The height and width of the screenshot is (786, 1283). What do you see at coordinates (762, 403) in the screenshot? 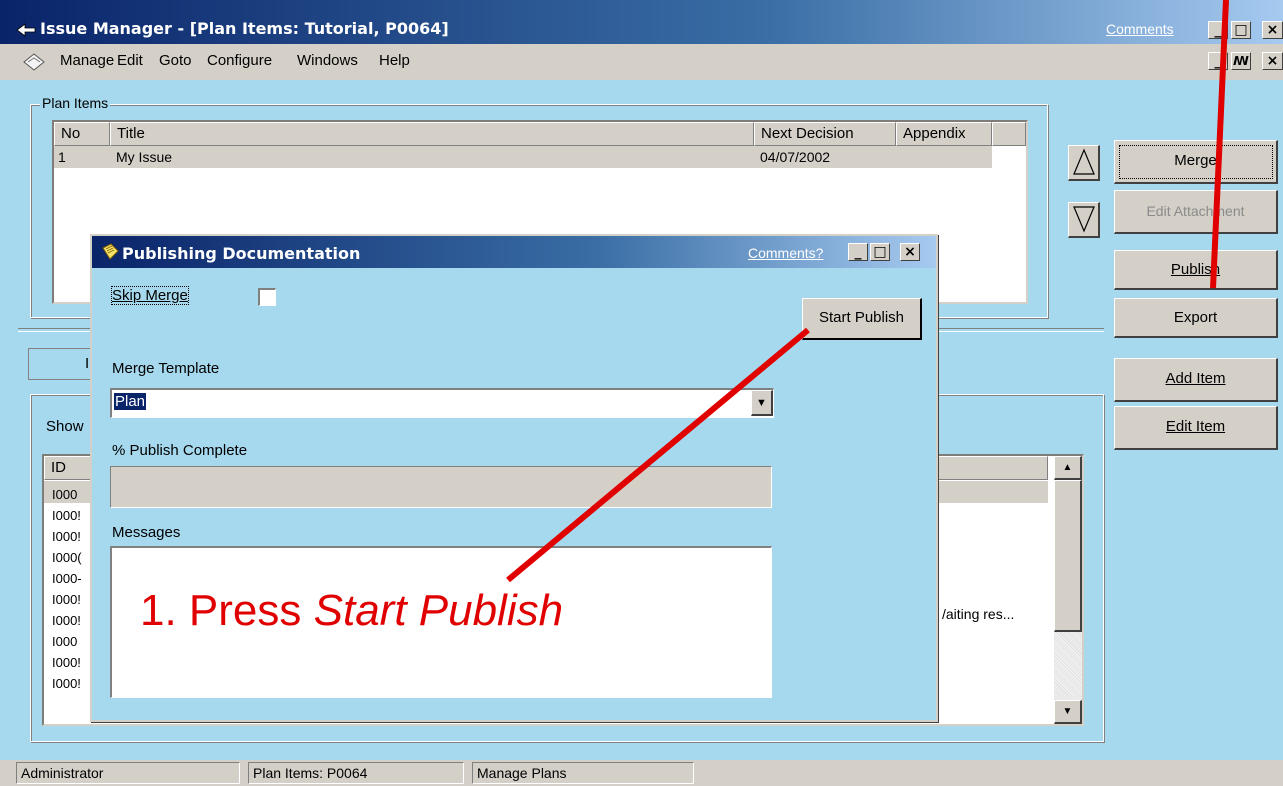
I see `chevron-down-icon: ▼` at bounding box center [762, 403].